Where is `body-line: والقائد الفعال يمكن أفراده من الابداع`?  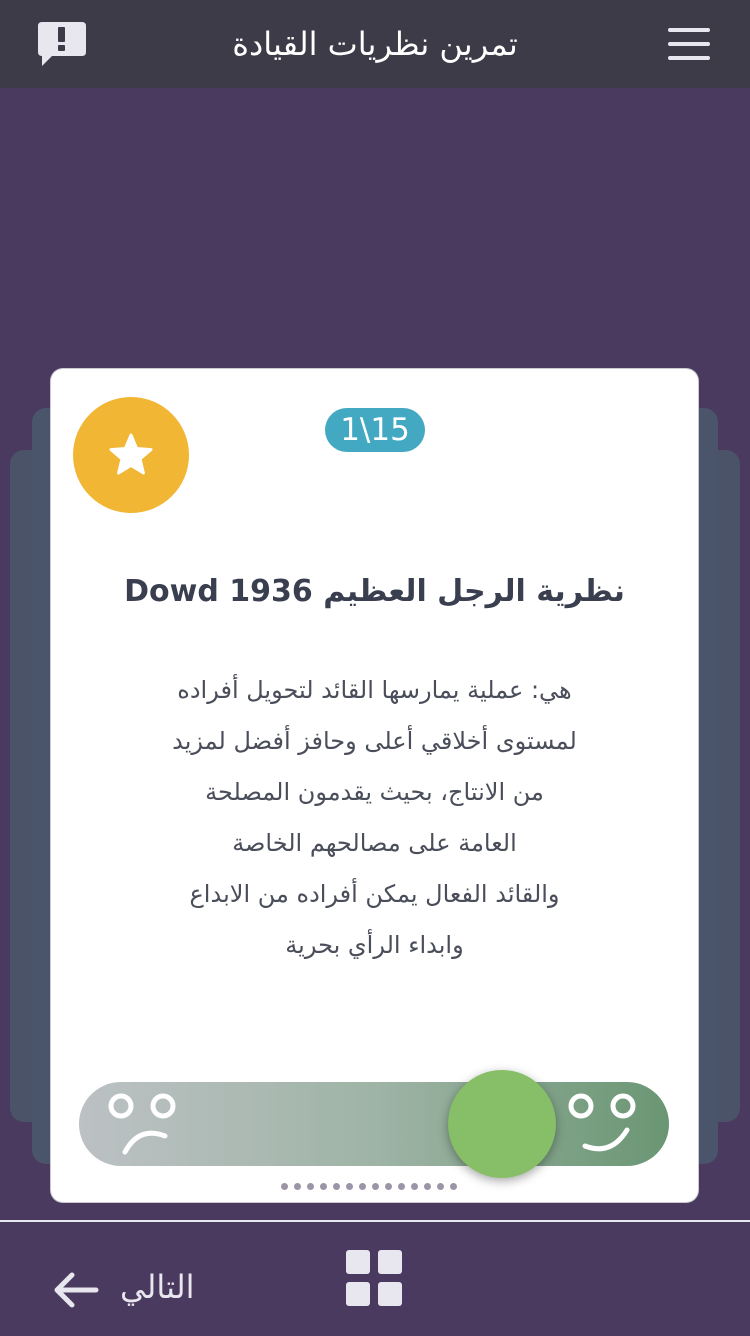 body-line: والقائد الفعال يمكن أفراده من الابداع is located at coordinates (374, 894).